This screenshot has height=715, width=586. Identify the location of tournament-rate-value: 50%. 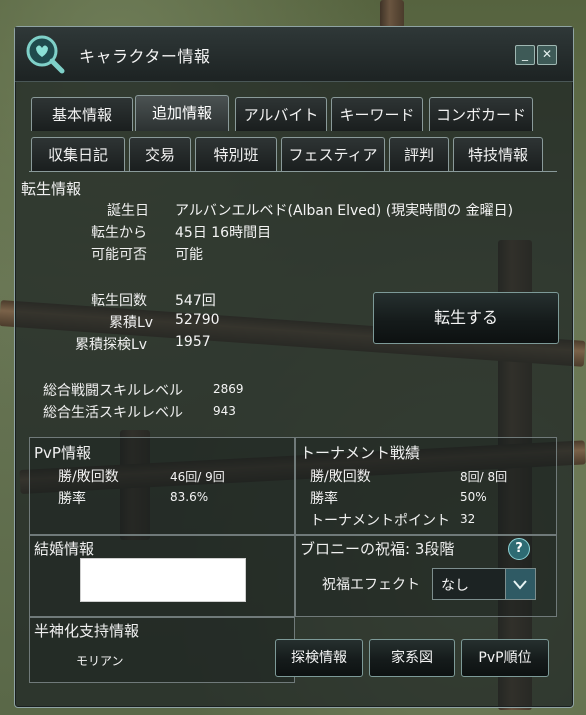
(473, 497).